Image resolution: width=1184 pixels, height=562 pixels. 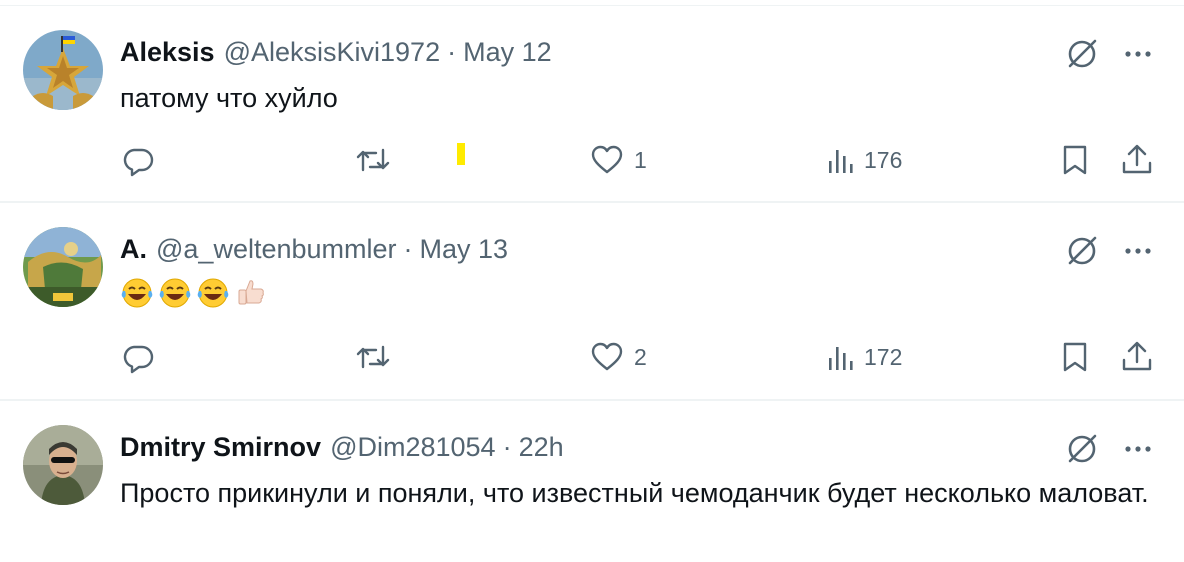 I want to click on user-handle: @a_weltenbummler, so click(x=276, y=249).